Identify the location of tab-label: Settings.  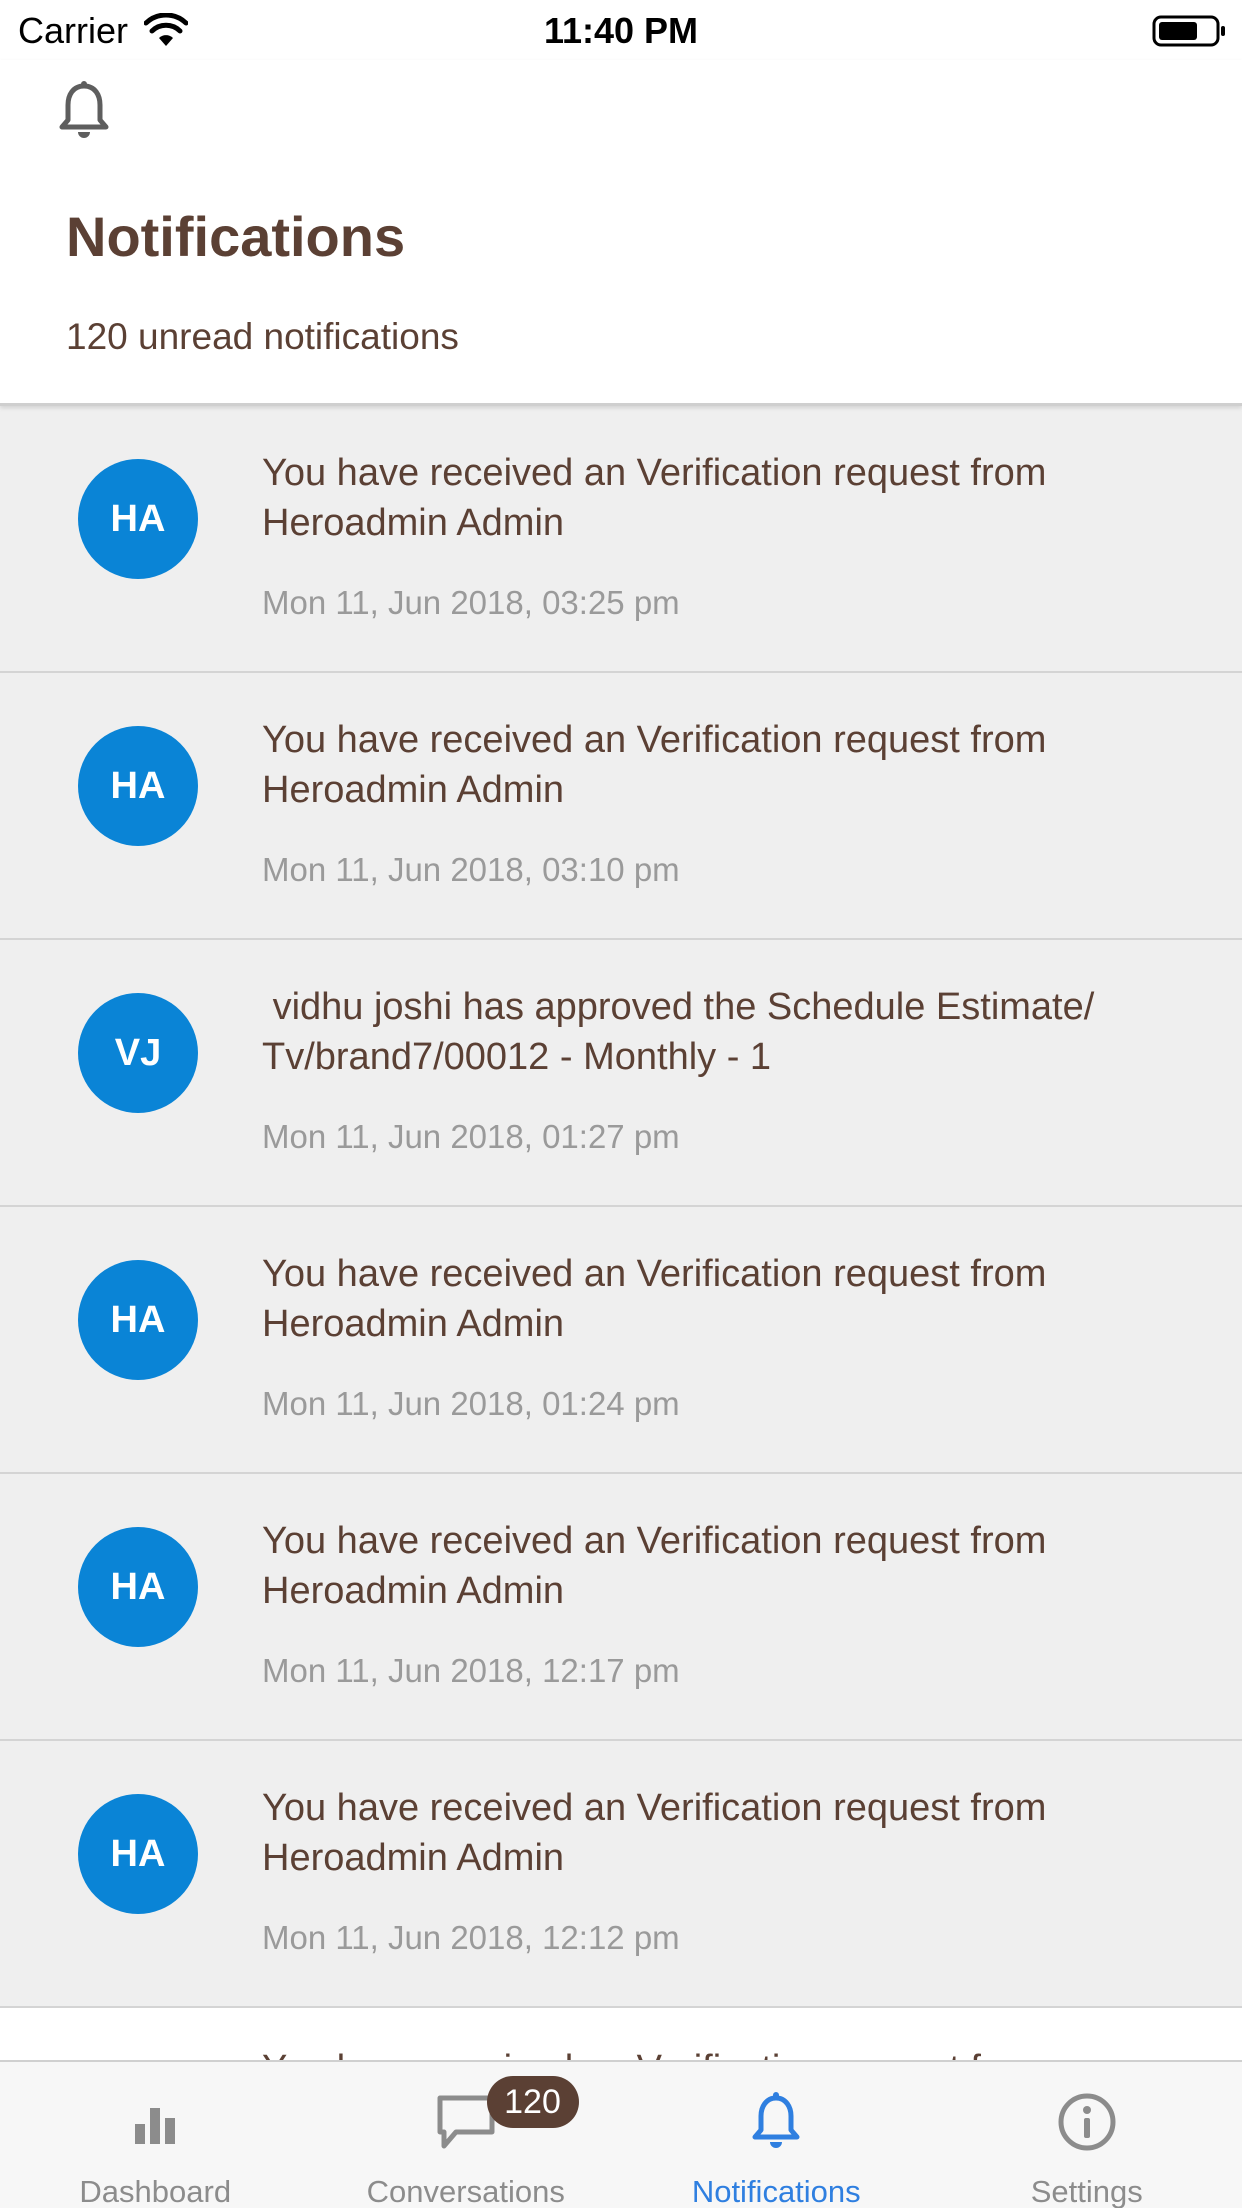
(1086, 2191).